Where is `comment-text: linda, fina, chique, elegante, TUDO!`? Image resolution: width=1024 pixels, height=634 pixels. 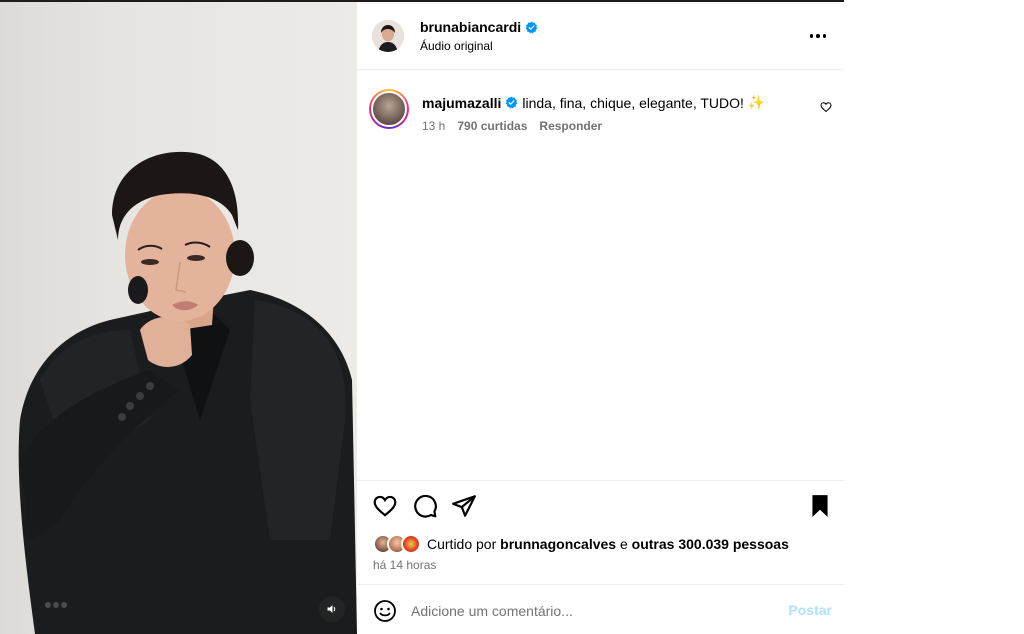
comment-text: linda, fina, chique, elegante, TUDO! is located at coordinates (633, 102).